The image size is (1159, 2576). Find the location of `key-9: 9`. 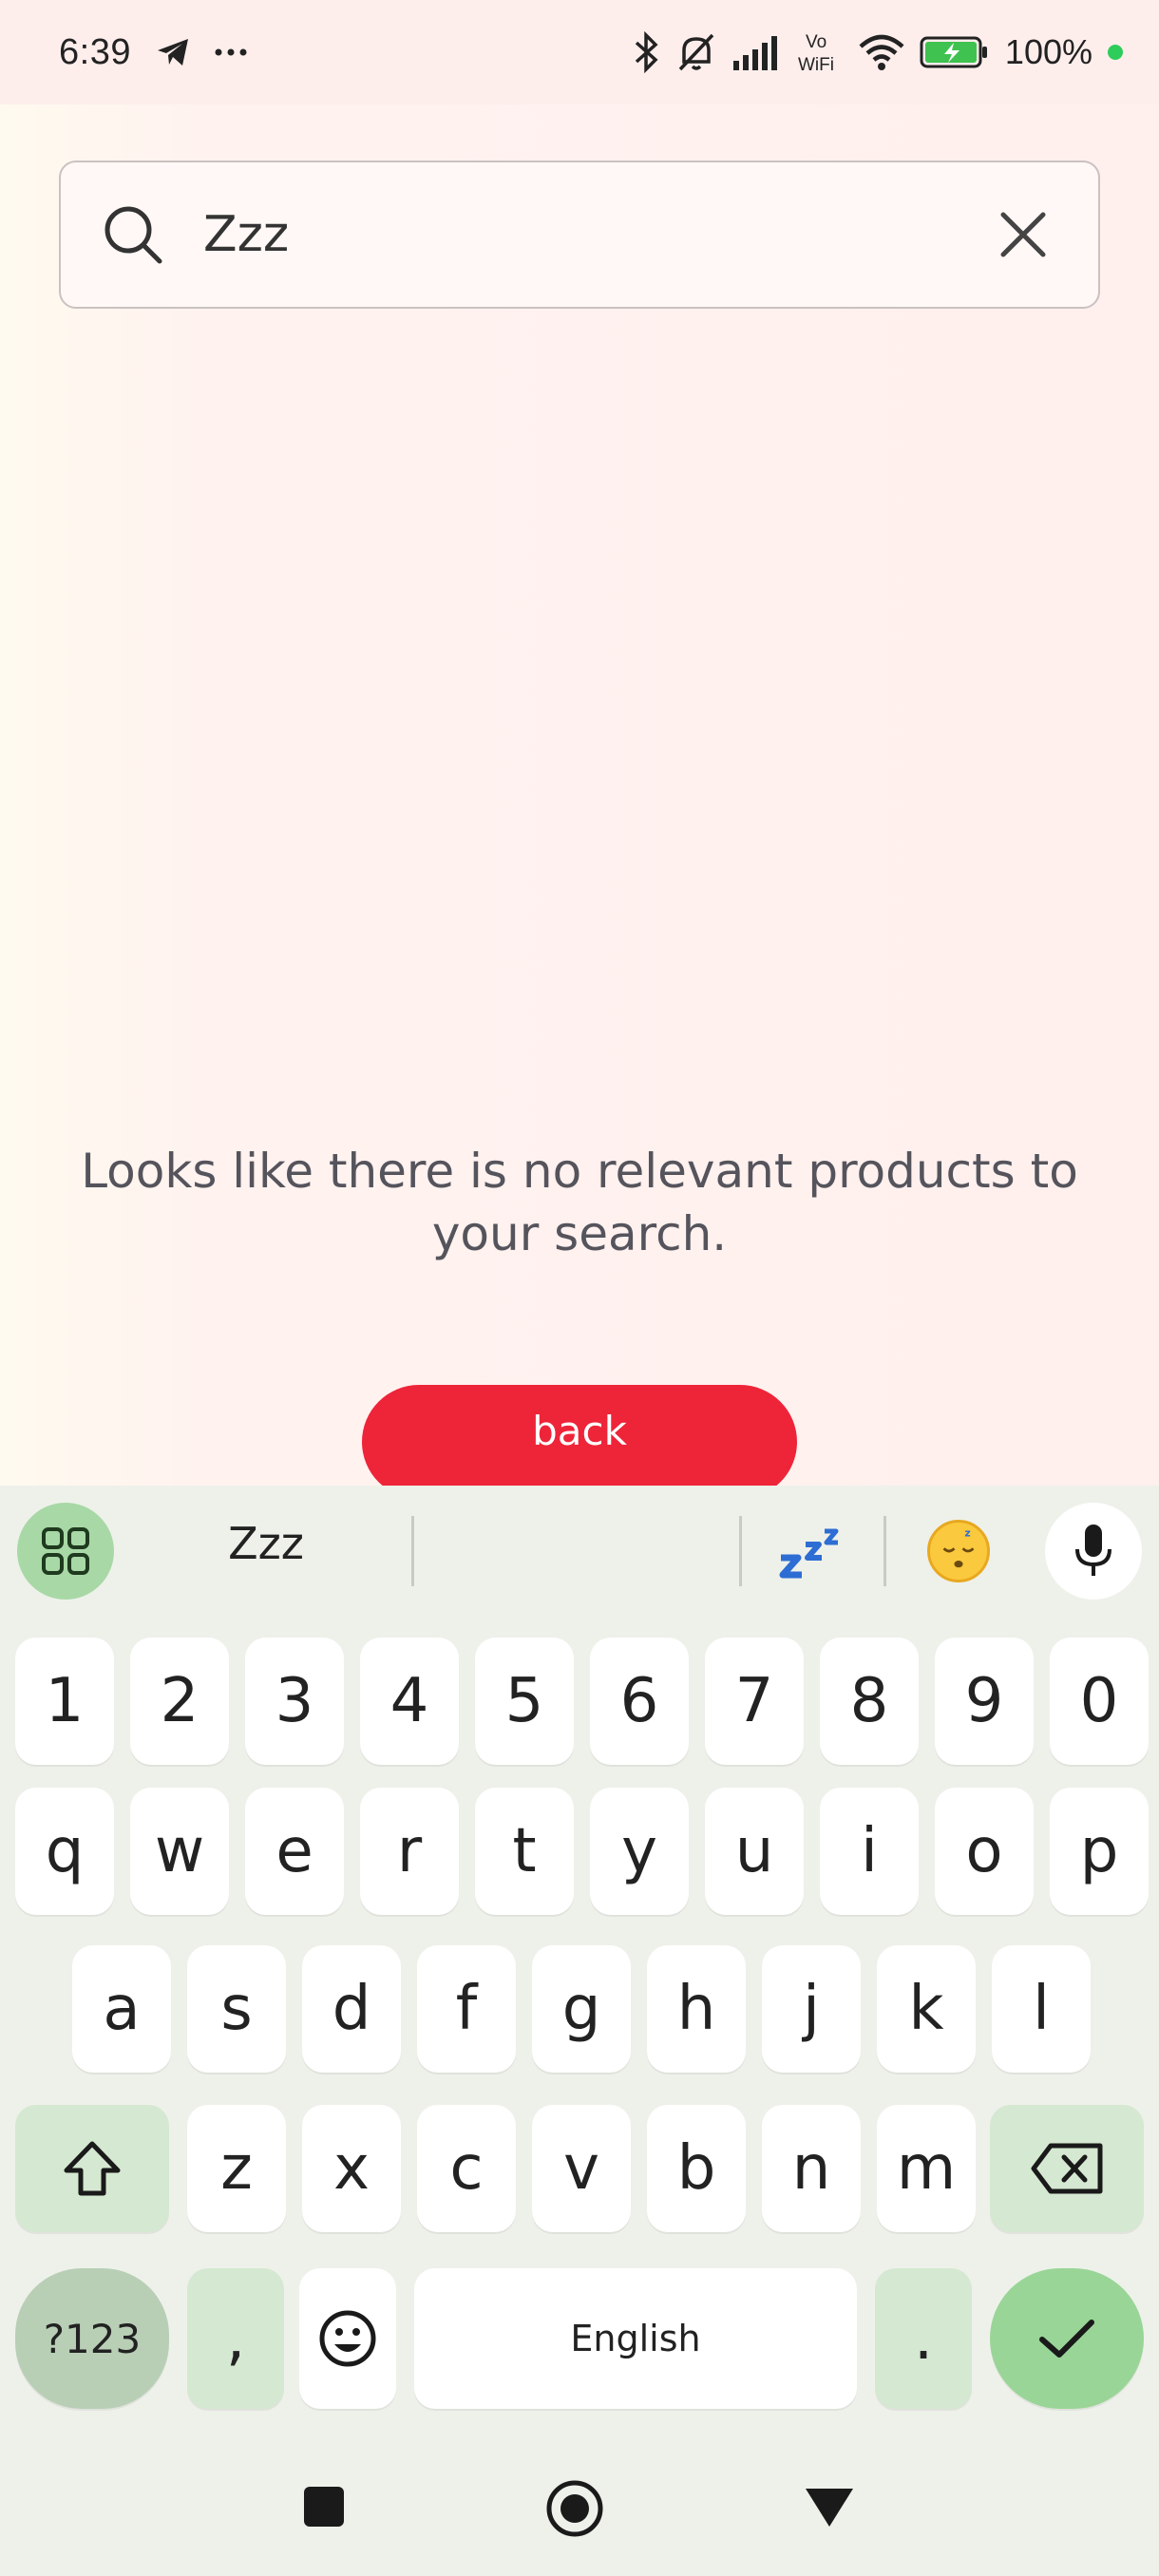

key-9: 9 is located at coordinates (984, 1701).